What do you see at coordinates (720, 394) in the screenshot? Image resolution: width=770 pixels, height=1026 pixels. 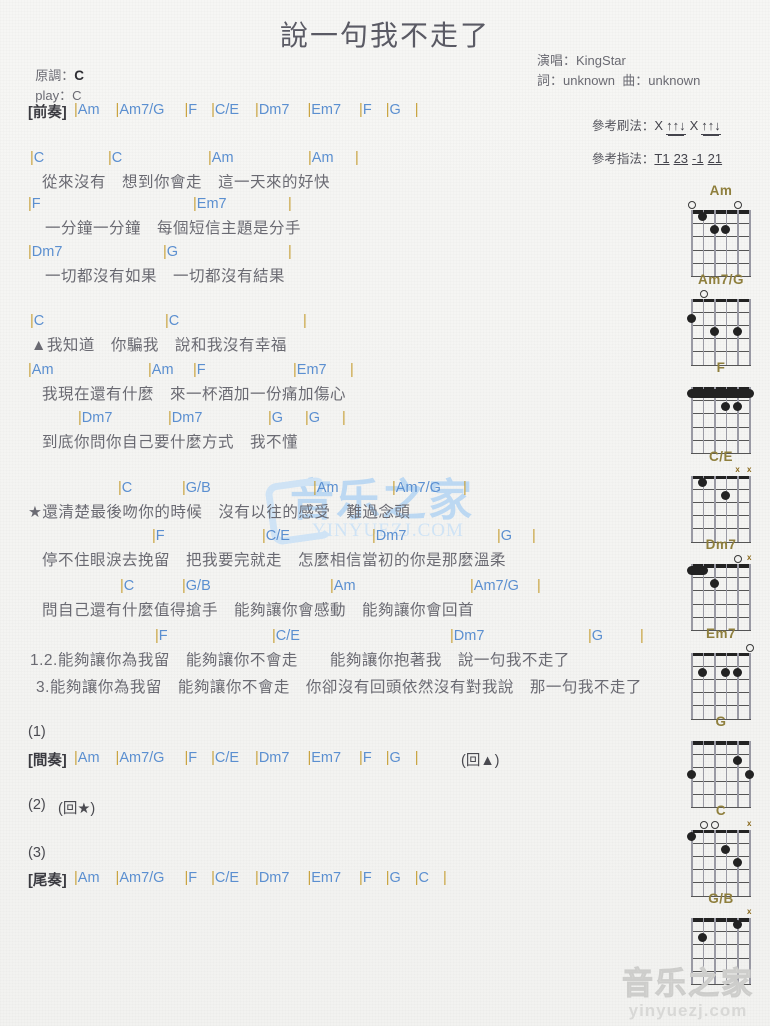 I see `barre-marker` at bounding box center [720, 394].